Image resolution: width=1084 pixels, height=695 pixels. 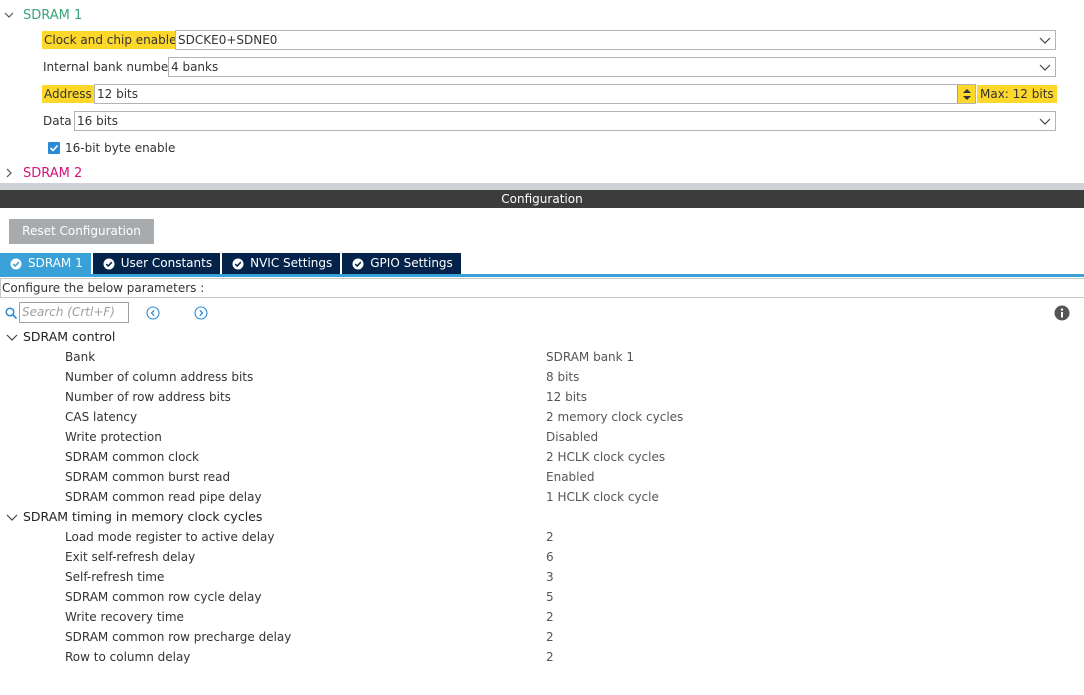 What do you see at coordinates (542, 597) in the screenshot?
I see `param-row: SDRAM common row cycle delay 5` at bounding box center [542, 597].